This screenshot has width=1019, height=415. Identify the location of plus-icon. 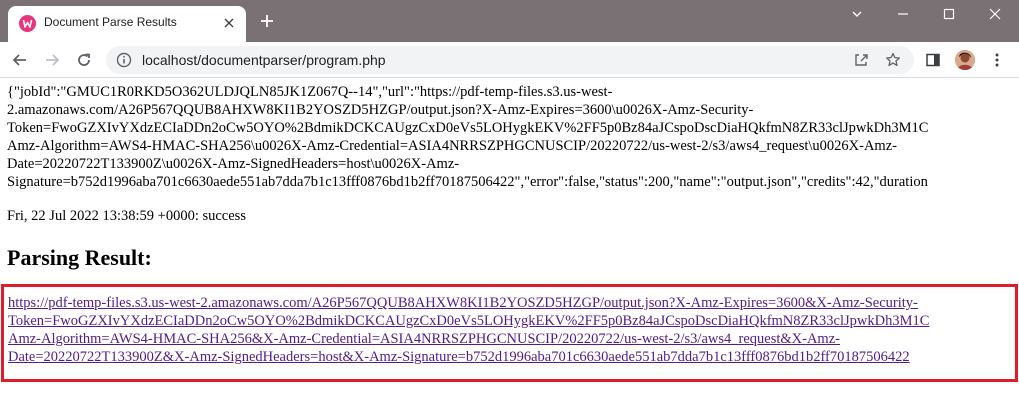
(267, 21).